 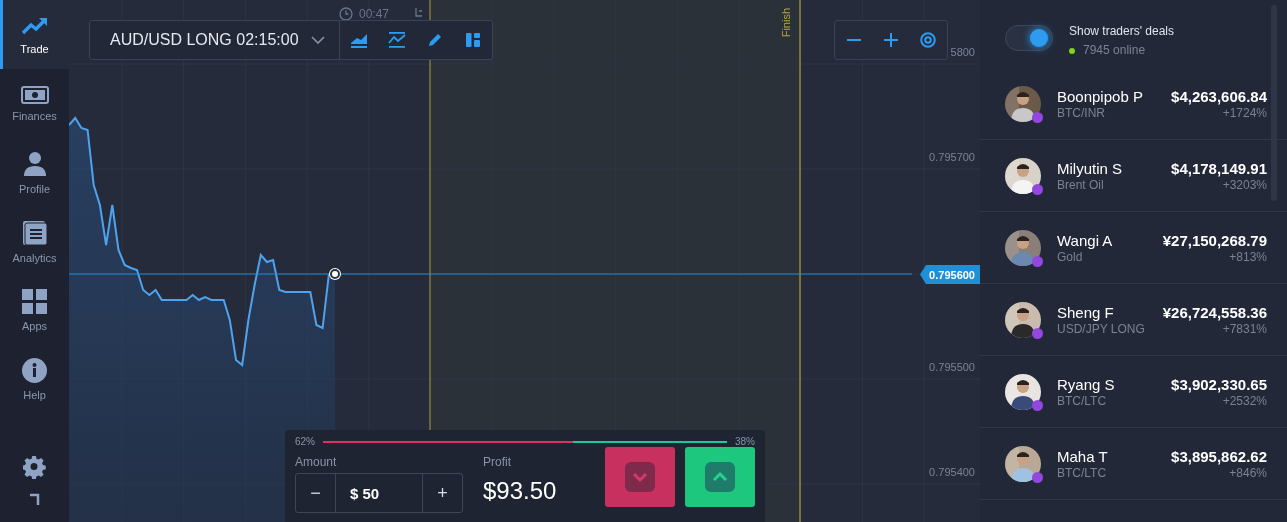 I want to click on finish-label: Finish, so click(x=786, y=23).